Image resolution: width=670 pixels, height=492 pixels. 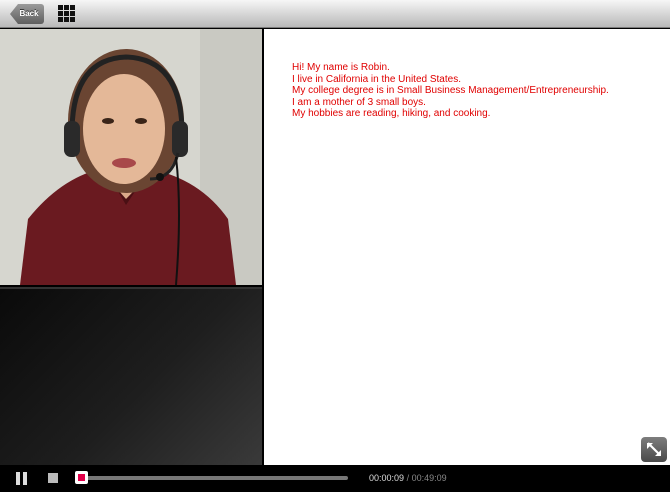 I want to click on player-controls: 00:00:09 / 00:49:09, so click(x=335, y=478).